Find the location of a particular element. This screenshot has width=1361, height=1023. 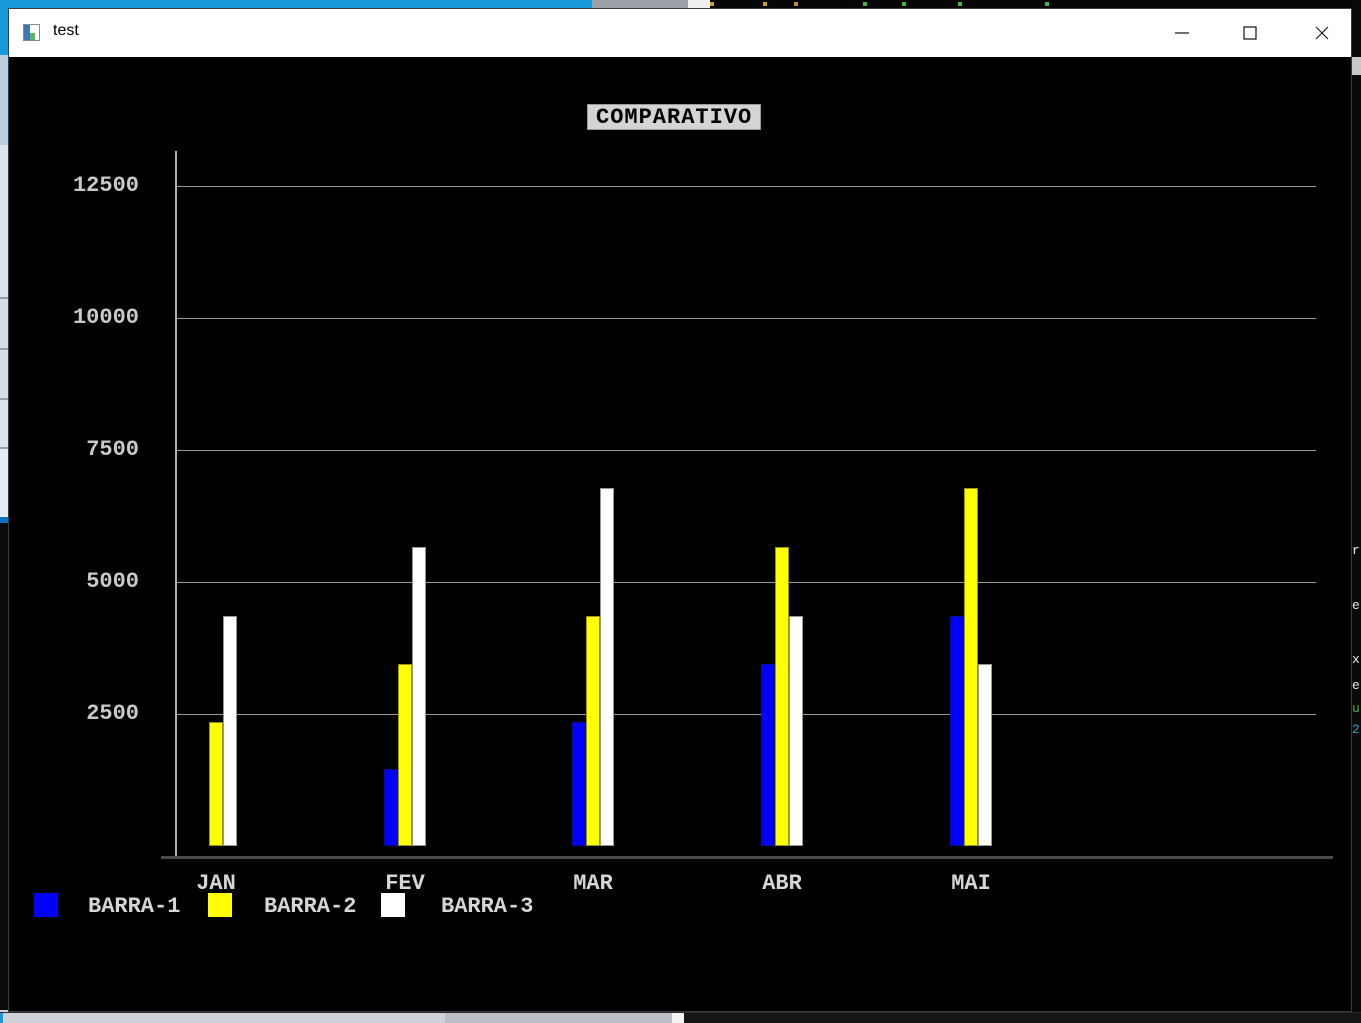

maximize-button is located at coordinates (1250, 33).